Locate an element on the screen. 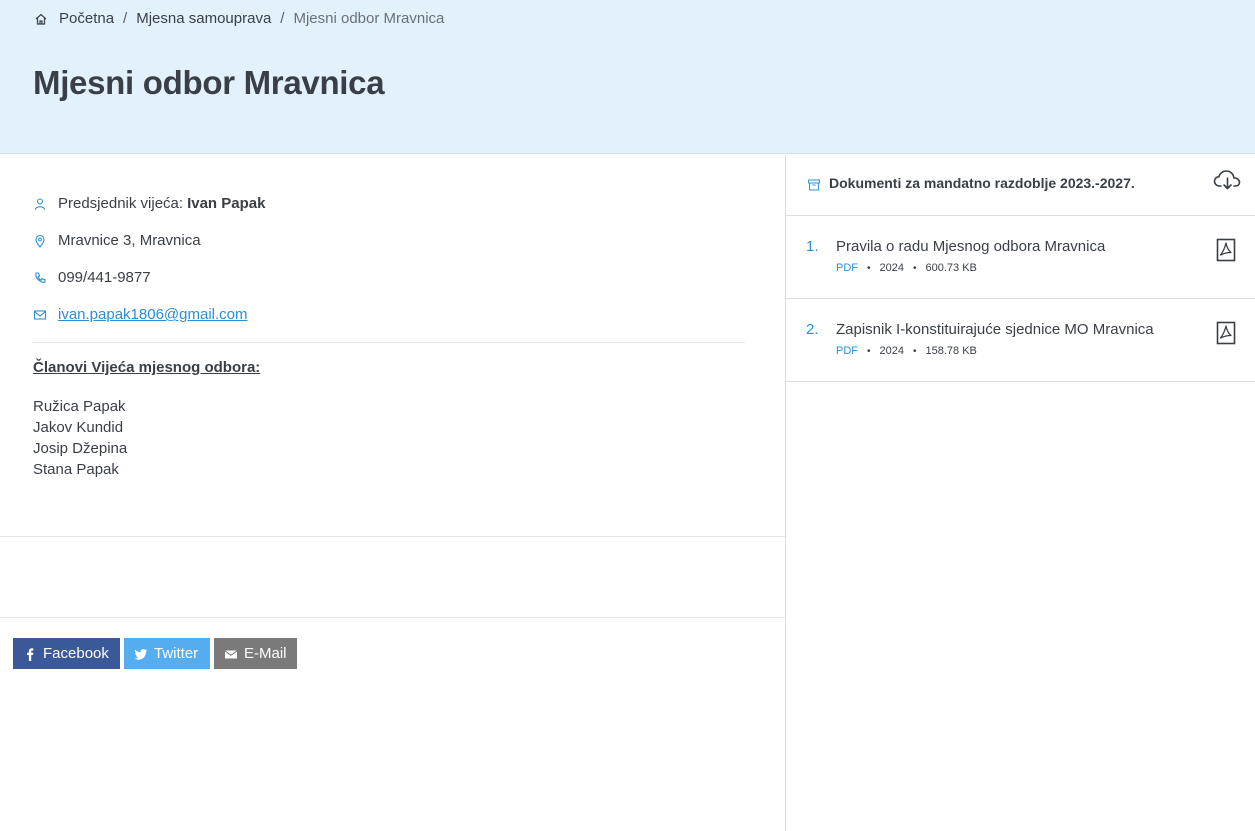  email-row: ivan.papak1806@gmail.com is located at coordinates (140, 314).